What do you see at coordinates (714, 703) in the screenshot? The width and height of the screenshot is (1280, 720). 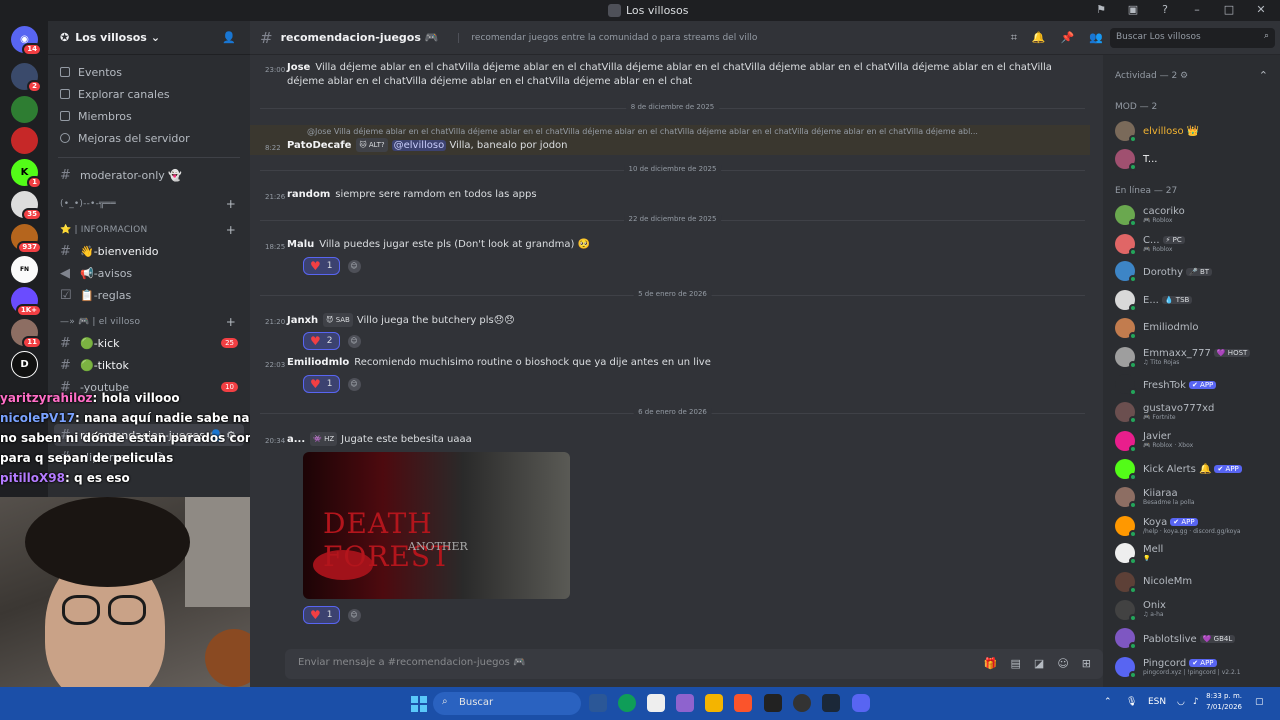 I see `folder-icon` at bounding box center [714, 703].